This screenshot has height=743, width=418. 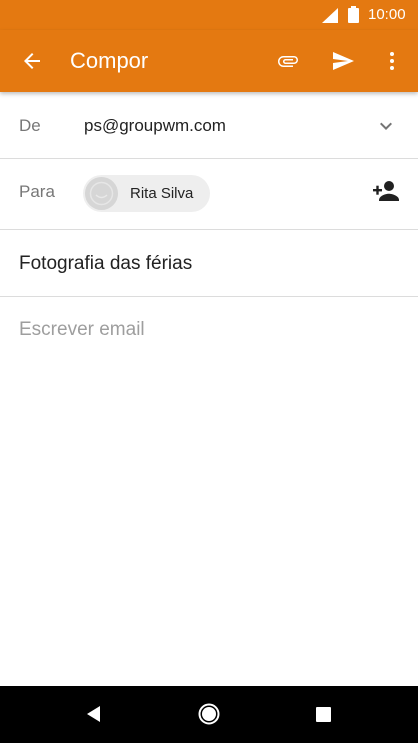 What do you see at coordinates (387, 14) in the screenshot?
I see `status-time: 10:00` at bounding box center [387, 14].